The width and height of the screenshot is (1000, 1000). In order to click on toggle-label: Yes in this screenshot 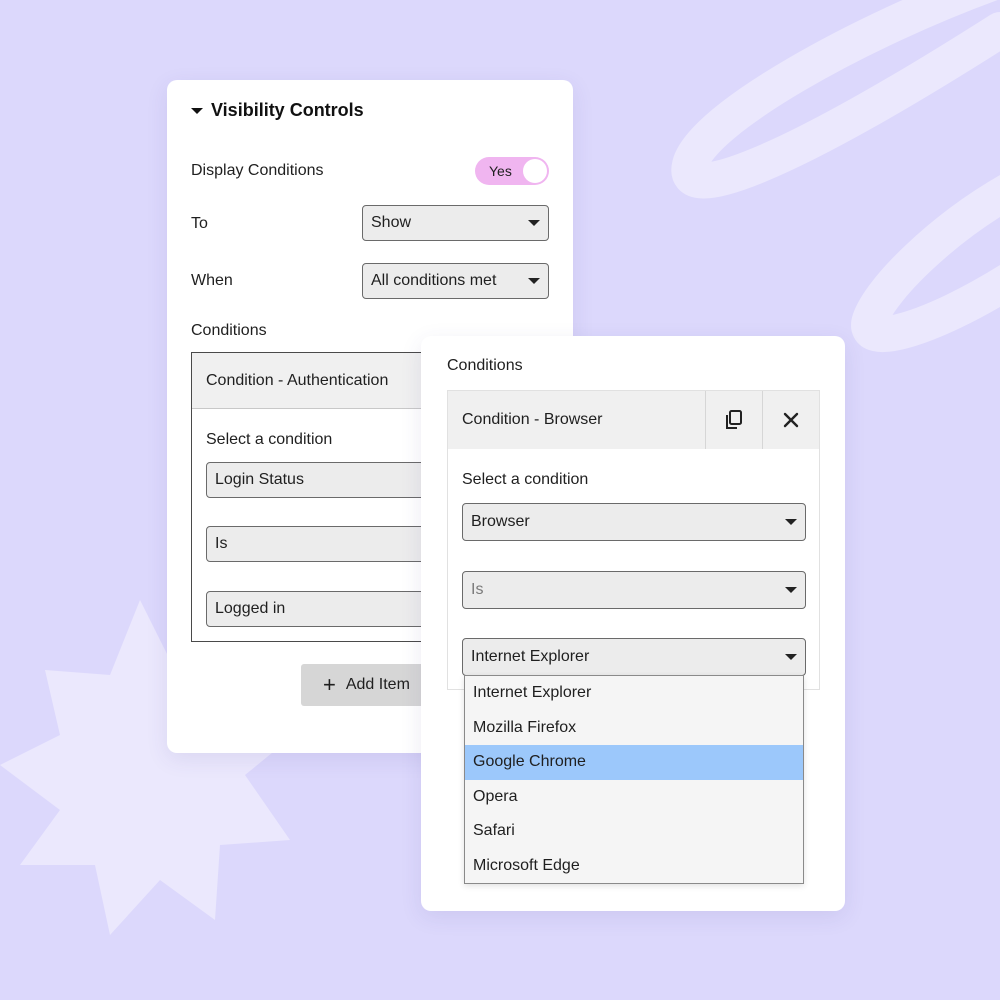, I will do `click(500, 171)`.